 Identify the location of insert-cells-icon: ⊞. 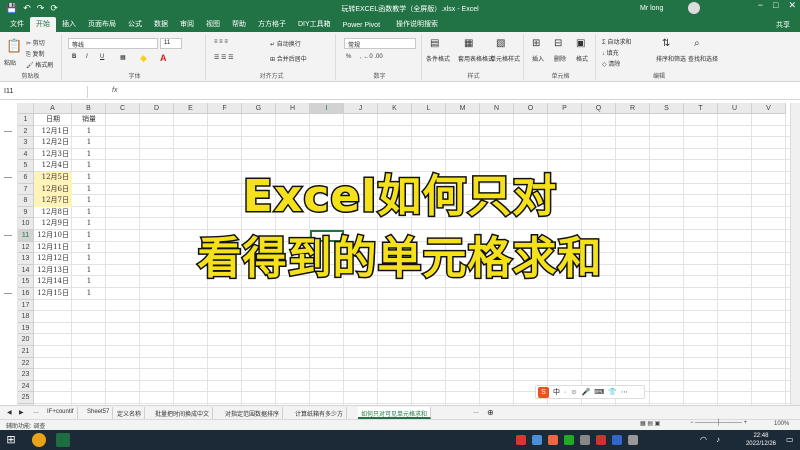
(536, 43).